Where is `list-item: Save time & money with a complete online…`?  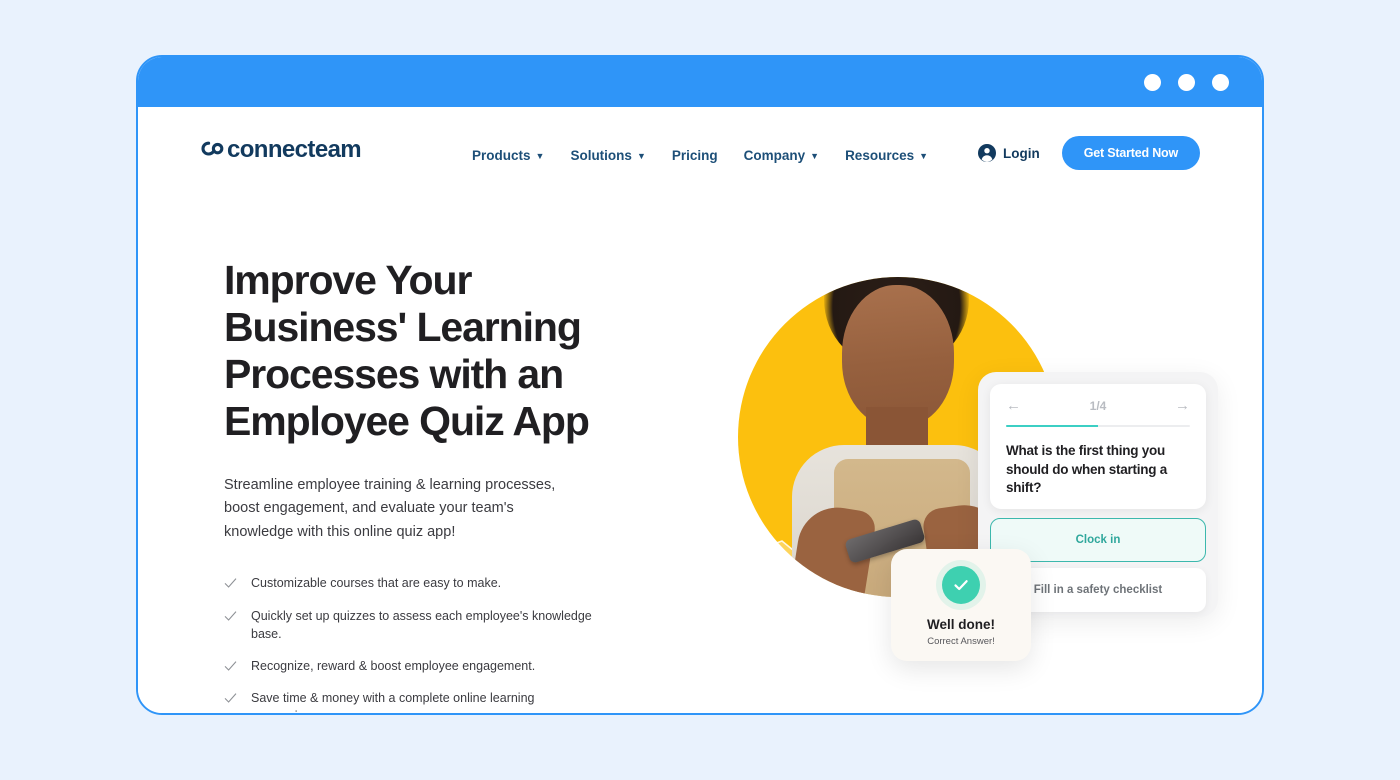
list-item: Save time & money with a complete online… is located at coordinates (434, 701).